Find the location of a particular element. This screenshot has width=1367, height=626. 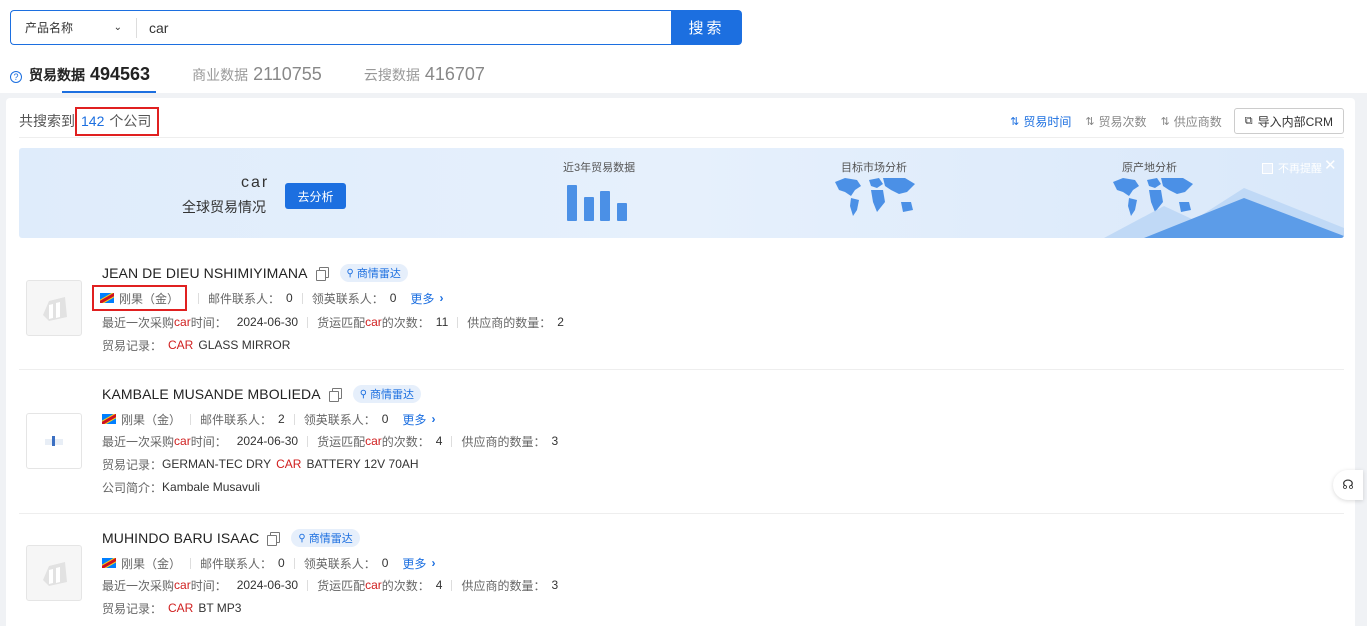

tab-business-data: 商业数据 2110755 is located at coordinates (257, 77).